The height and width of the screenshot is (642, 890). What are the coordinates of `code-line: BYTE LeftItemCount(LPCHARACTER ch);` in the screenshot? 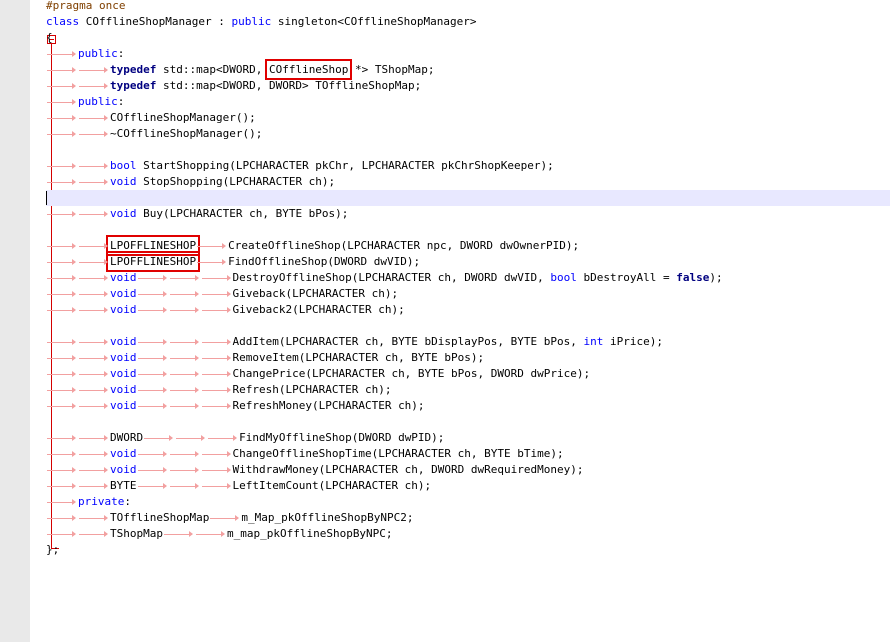 It's located at (468, 486).